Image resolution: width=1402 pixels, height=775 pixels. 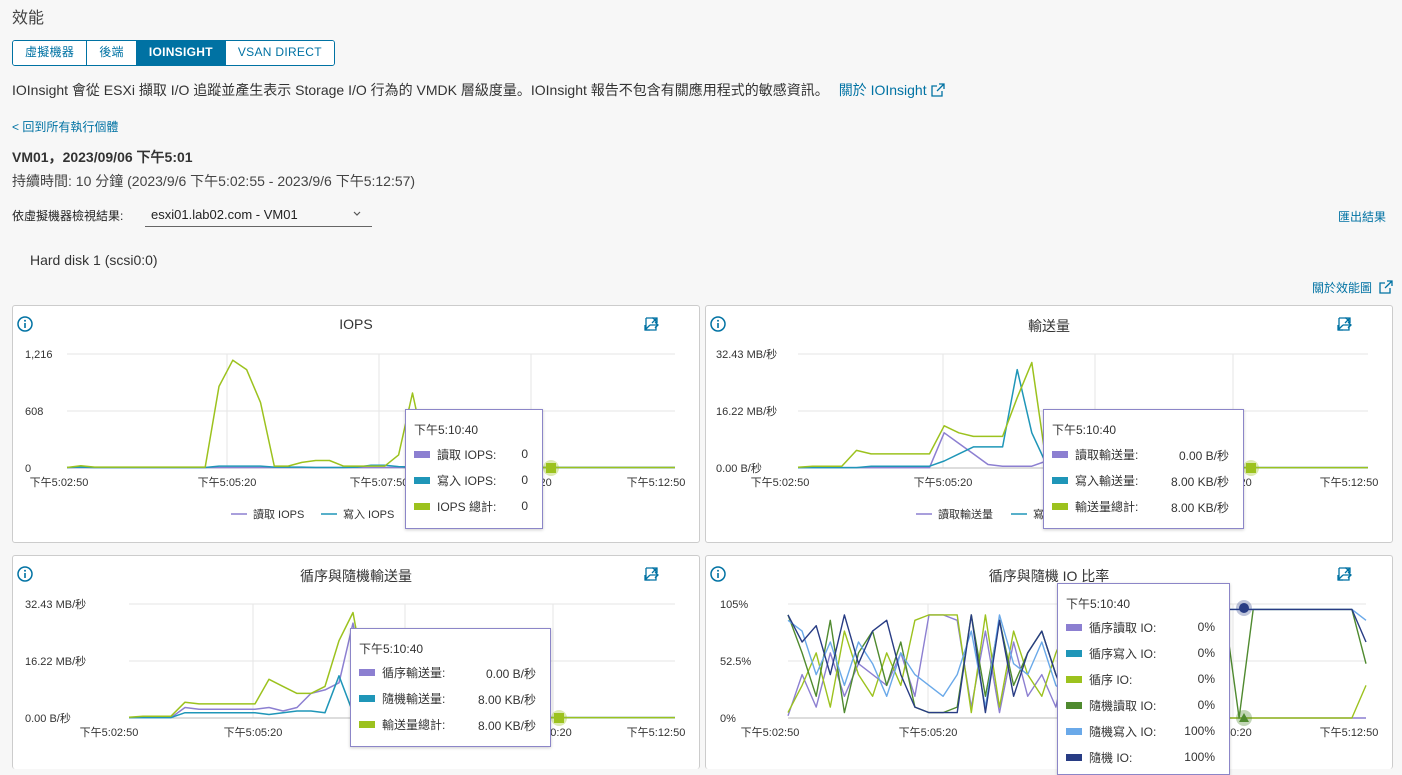 I want to click on back-link: < 回到所有執行個體, so click(x=65, y=126).